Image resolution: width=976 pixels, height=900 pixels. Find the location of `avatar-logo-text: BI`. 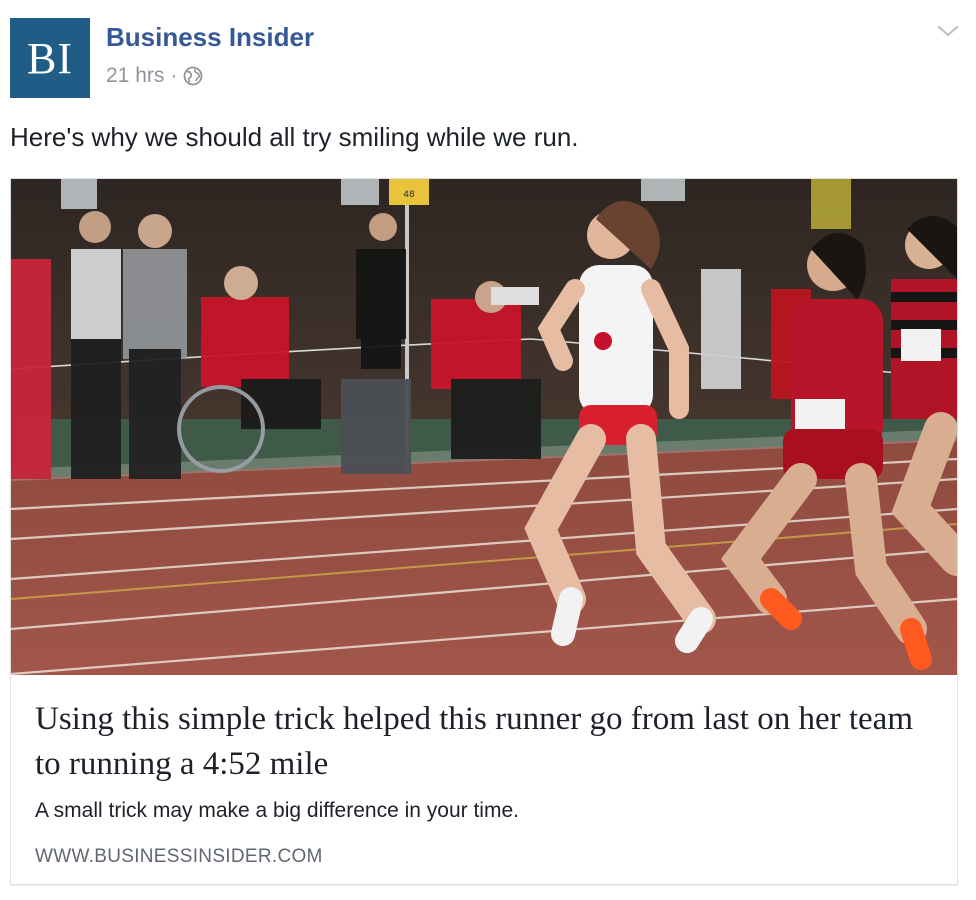

avatar-logo-text: BI is located at coordinates (50, 58).